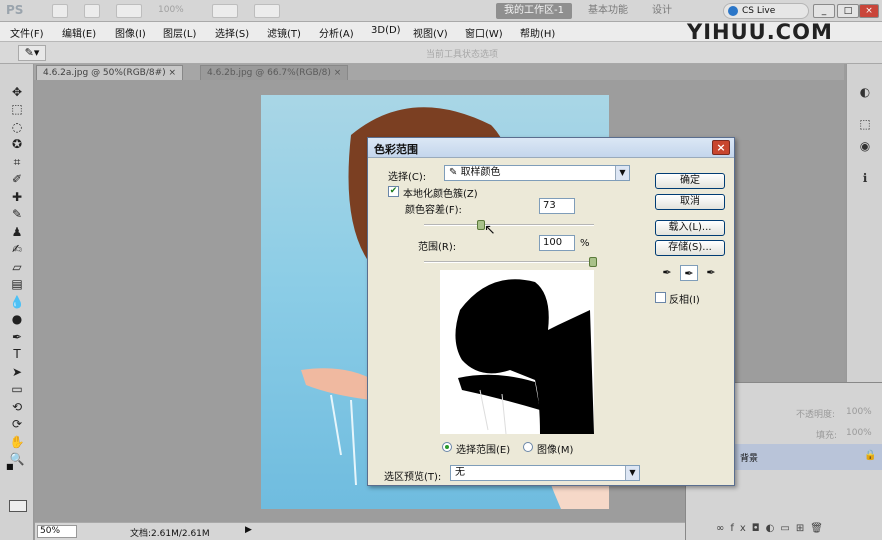  What do you see at coordinates (480, 172) in the screenshot?
I see `select-value: 取样颜色` at bounding box center [480, 172].